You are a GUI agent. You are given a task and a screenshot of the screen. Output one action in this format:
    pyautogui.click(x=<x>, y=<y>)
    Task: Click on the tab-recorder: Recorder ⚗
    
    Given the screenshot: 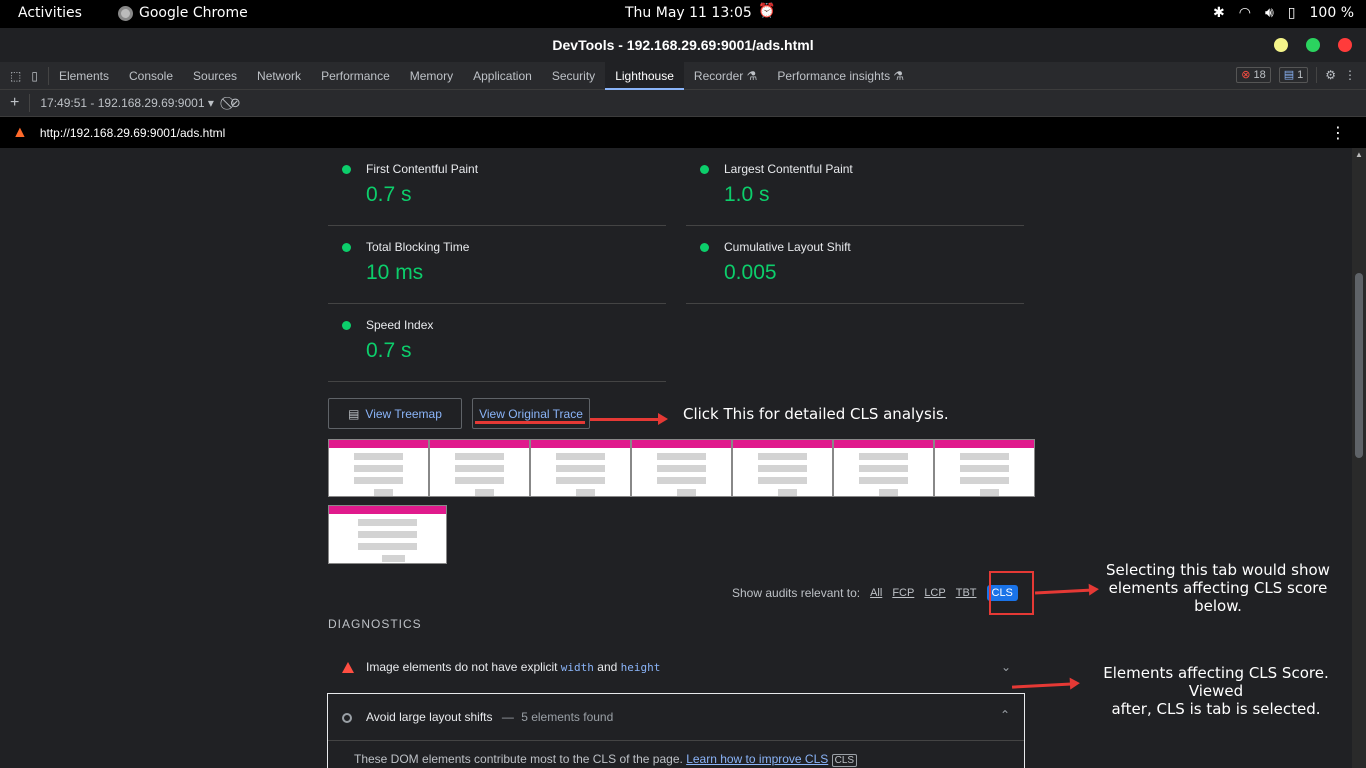 What is the action you would take?
    pyautogui.click(x=725, y=76)
    